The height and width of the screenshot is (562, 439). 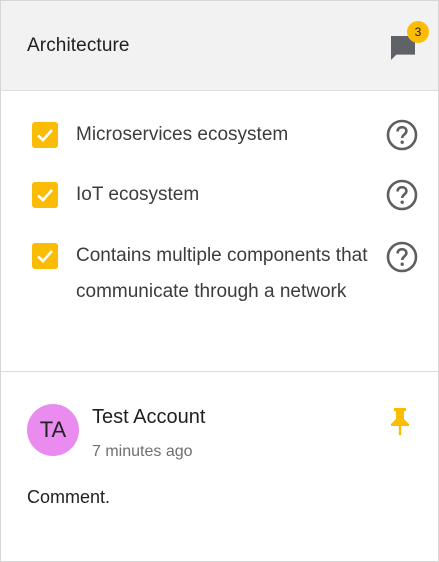 What do you see at coordinates (138, 194) in the screenshot?
I see `checklist-item-label: IoT ecosystem` at bounding box center [138, 194].